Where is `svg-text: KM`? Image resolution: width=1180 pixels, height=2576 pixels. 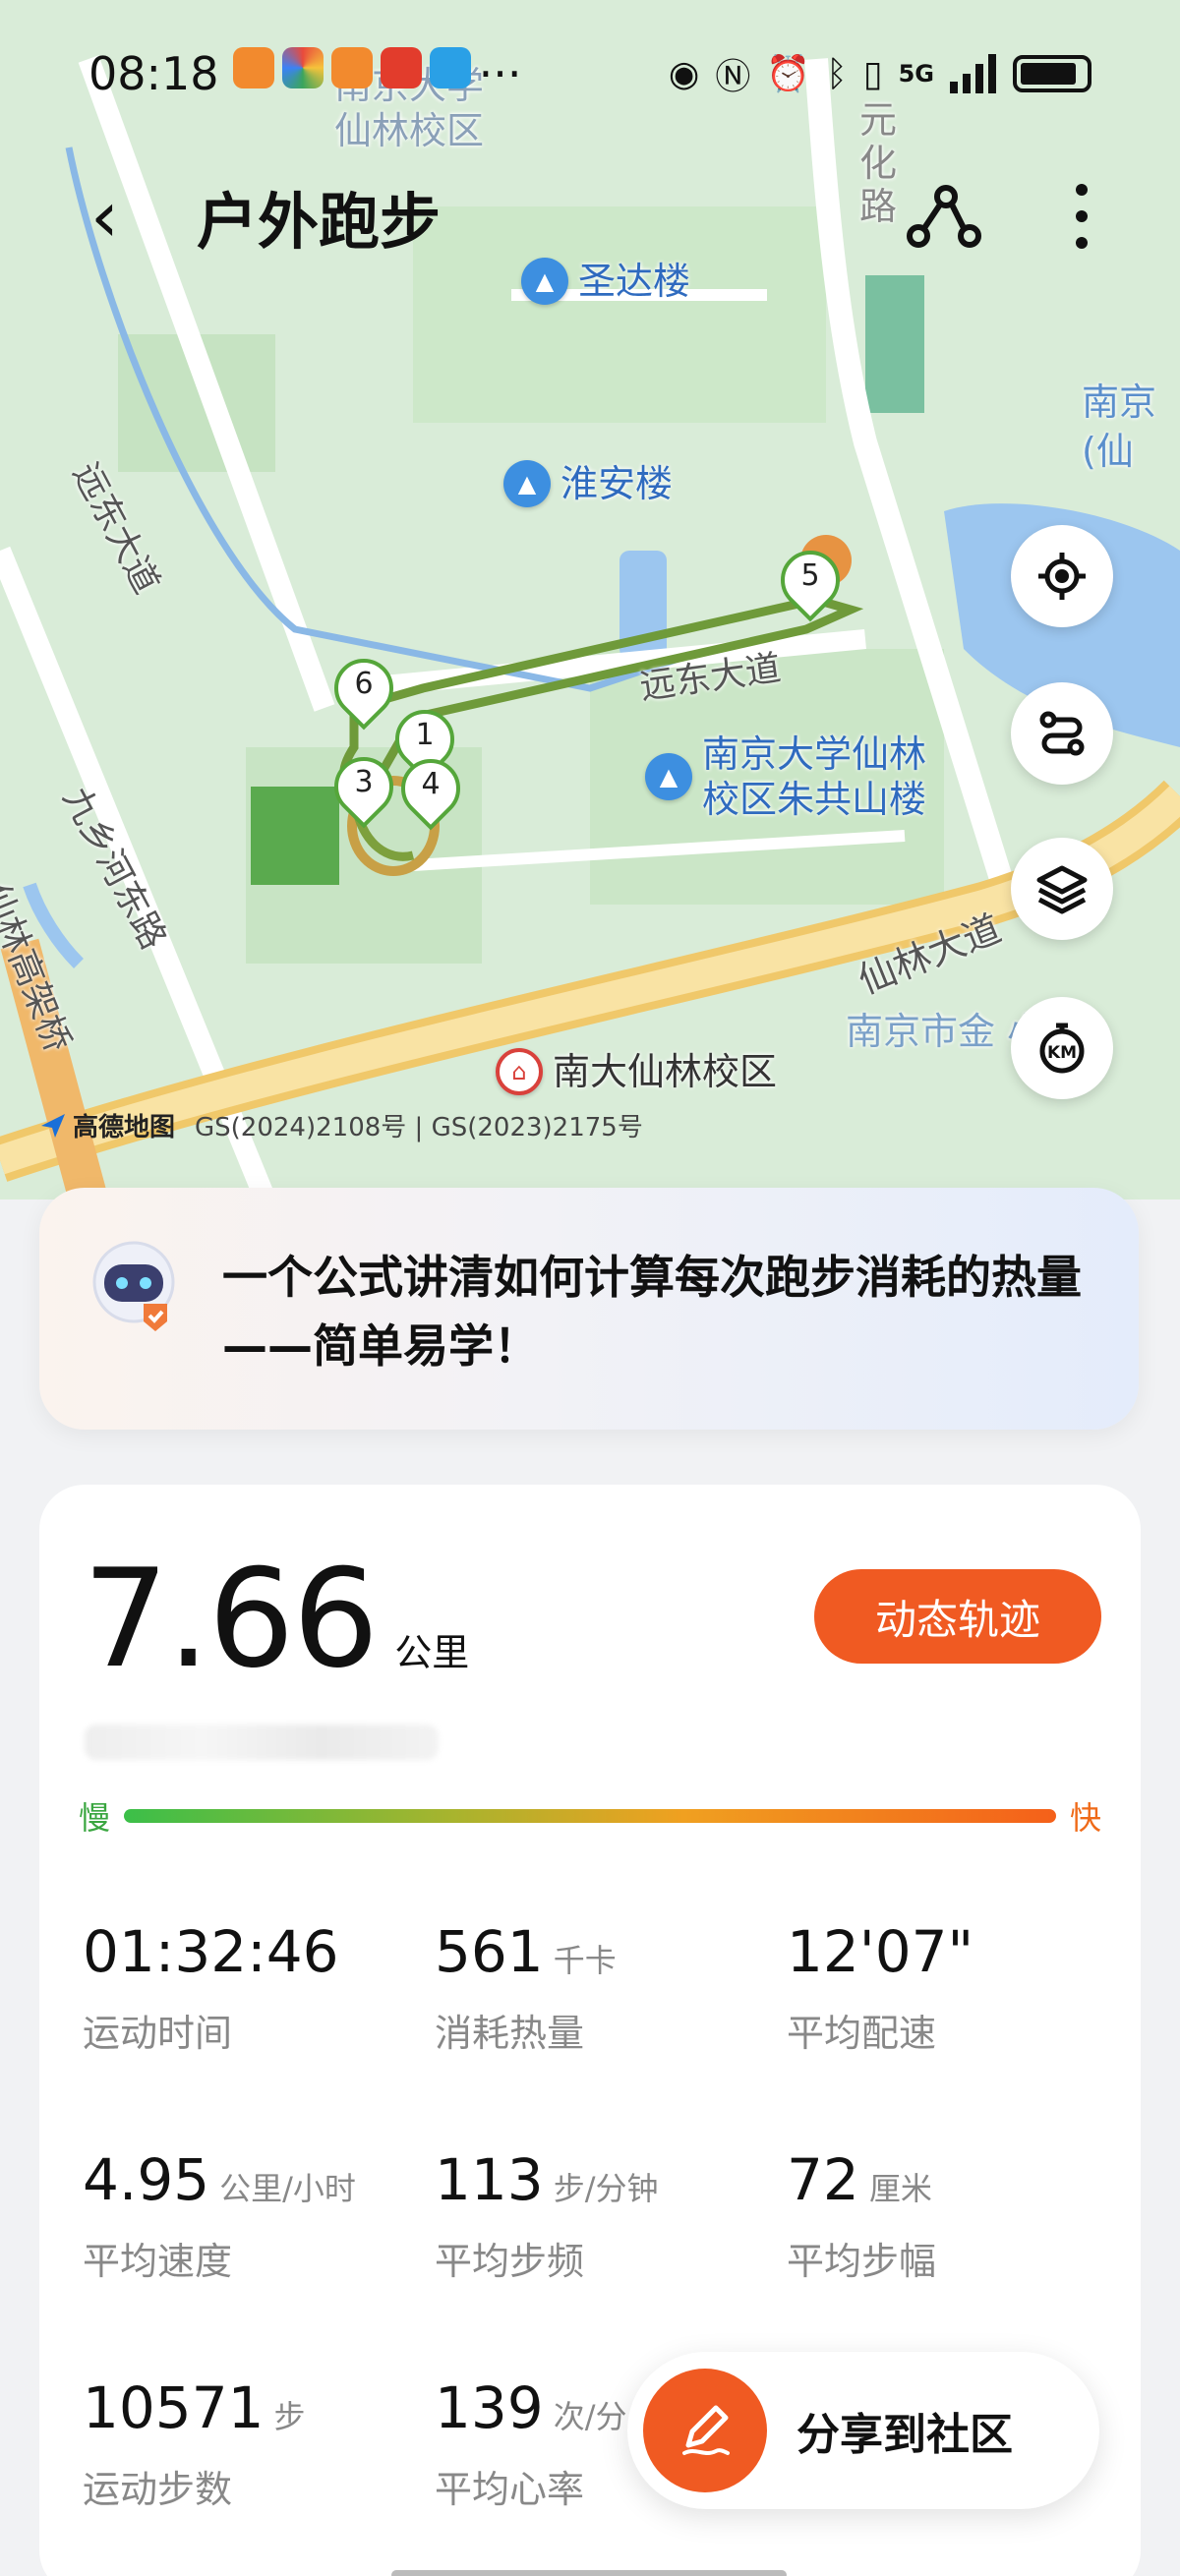 svg-text: KM is located at coordinates (1062, 1053).